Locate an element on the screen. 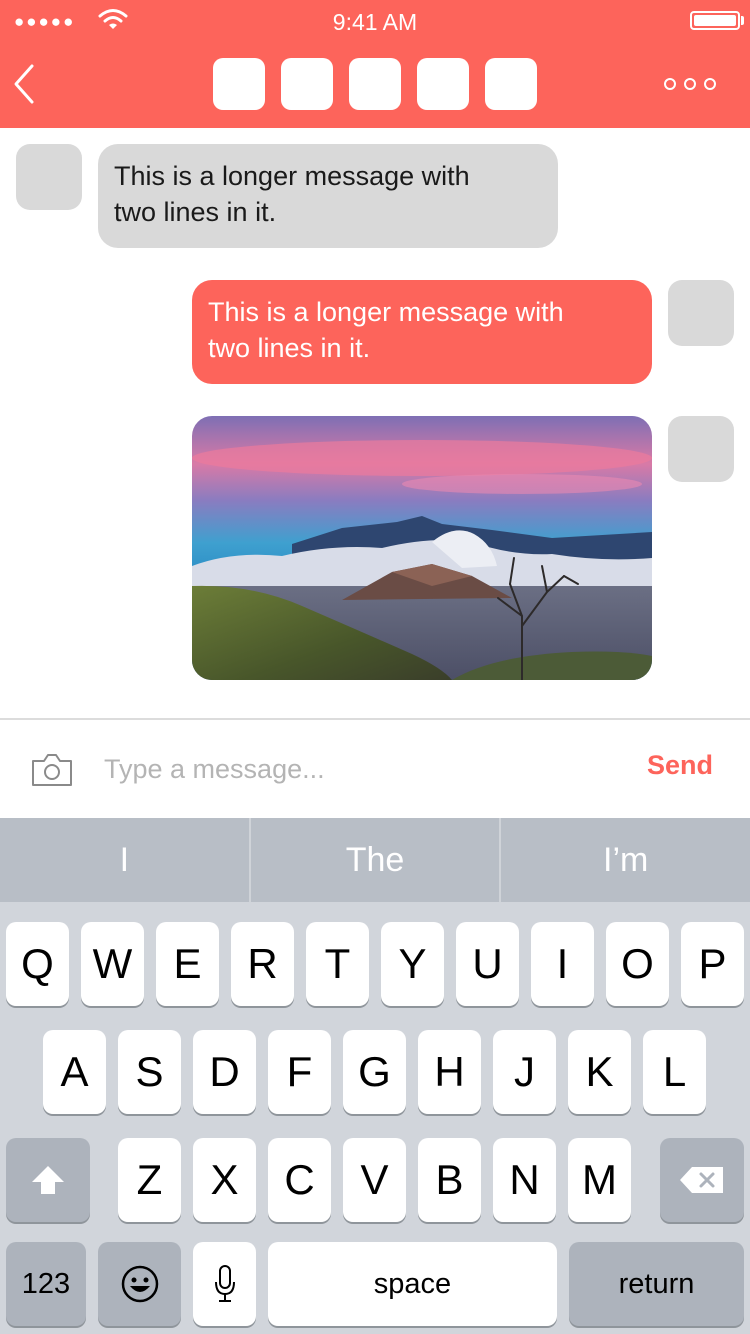 Image resolution: width=750 pixels, height=1334 pixels. volcano-photo is located at coordinates (422, 548).